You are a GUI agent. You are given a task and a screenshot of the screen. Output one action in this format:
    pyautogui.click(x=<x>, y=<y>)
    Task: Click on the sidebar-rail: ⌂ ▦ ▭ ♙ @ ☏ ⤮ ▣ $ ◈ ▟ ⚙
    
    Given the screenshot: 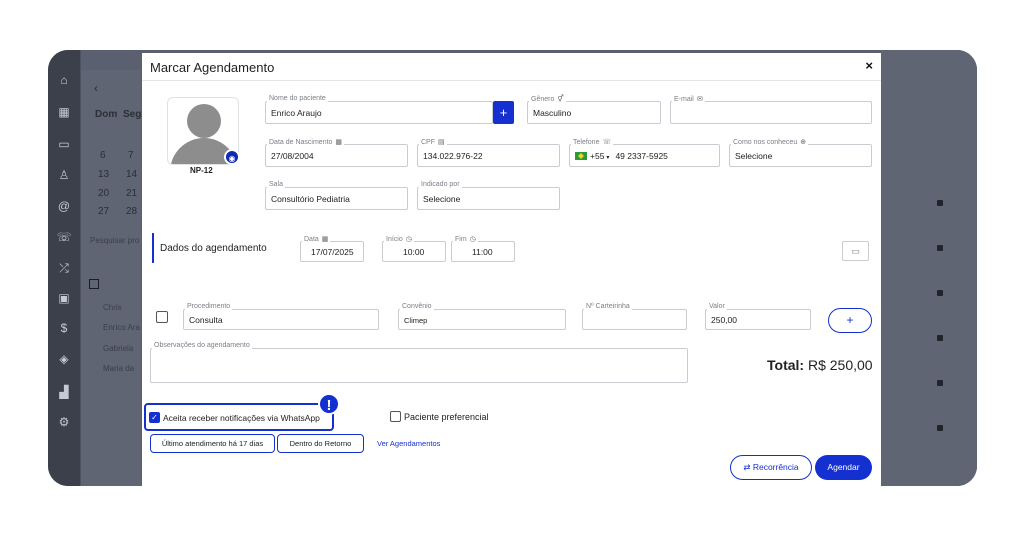 What is the action you would take?
    pyautogui.click(x=64, y=268)
    